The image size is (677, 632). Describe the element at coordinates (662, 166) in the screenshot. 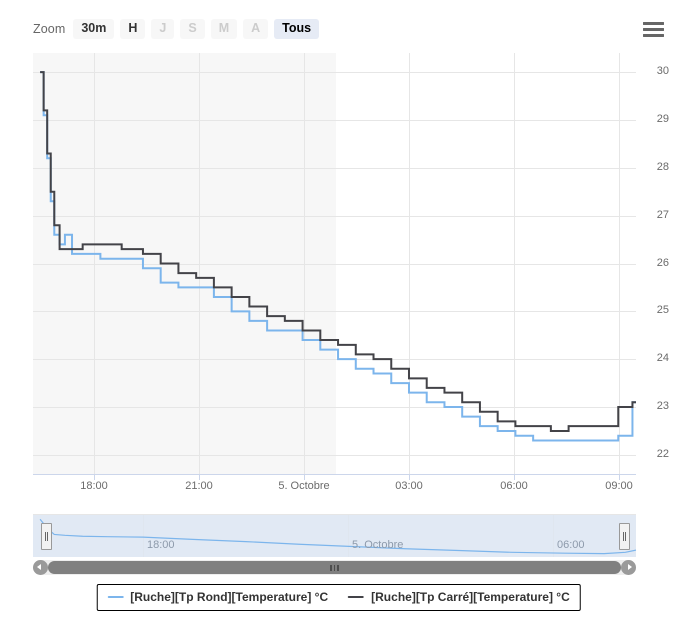

I see `y-axis-tick-label: 28` at that location.